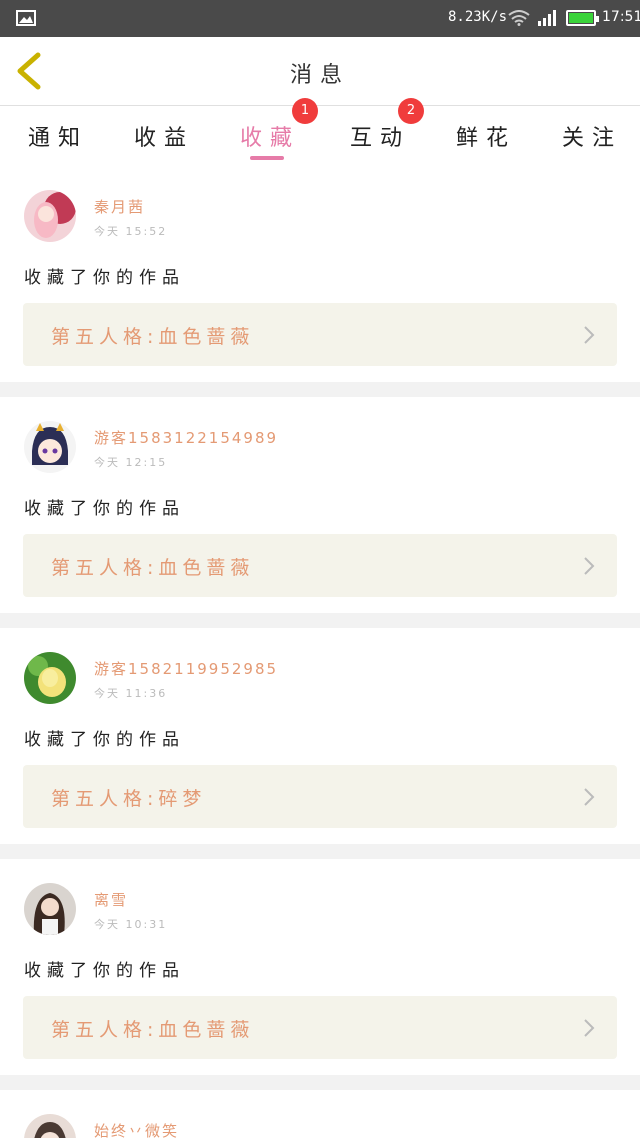 This screenshot has height=1138, width=640. Describe the element at coordinates (320, 796) in the screenshot. I see `work-link: 第五人格:碎梦` at that location.